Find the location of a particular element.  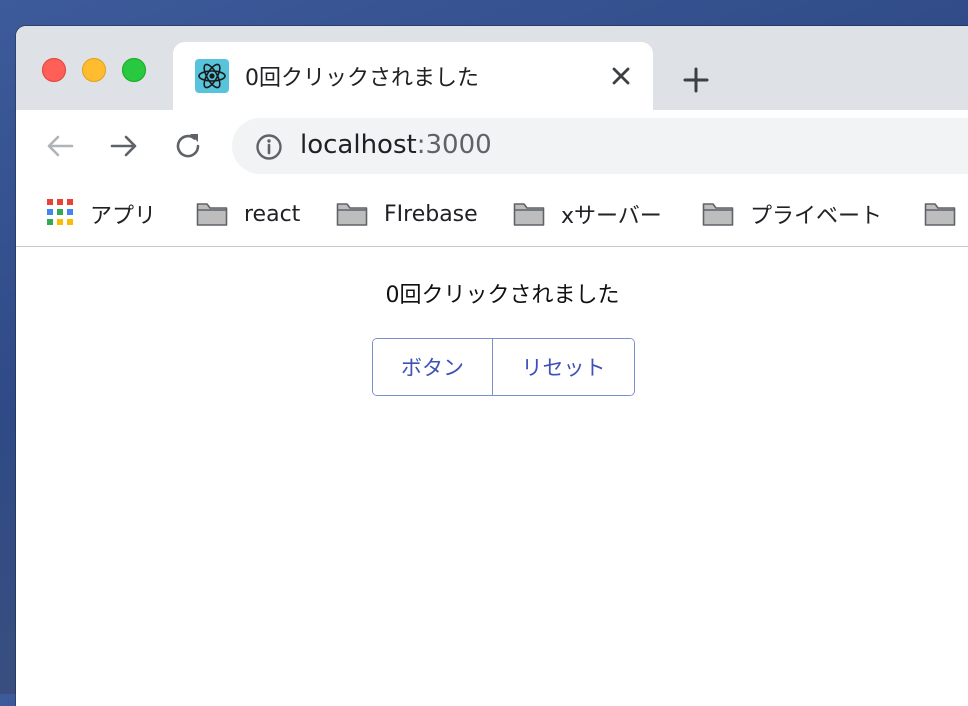

url-host: localhost is located at coordinates (358, 145).